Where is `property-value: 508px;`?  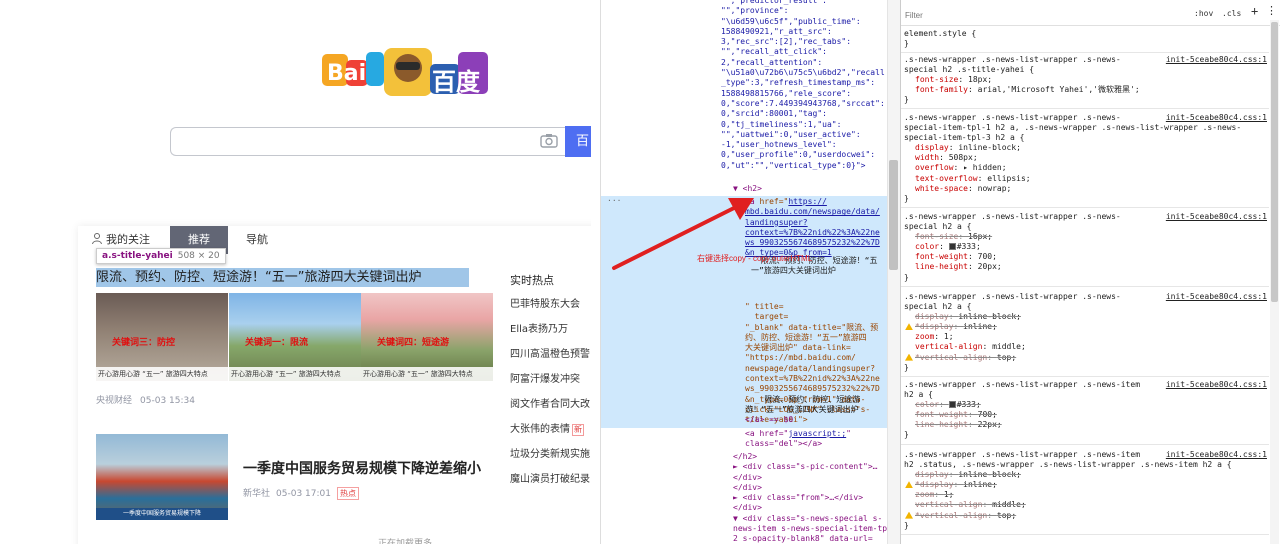 property-value: 508px; is located at coordinates (963, 158).